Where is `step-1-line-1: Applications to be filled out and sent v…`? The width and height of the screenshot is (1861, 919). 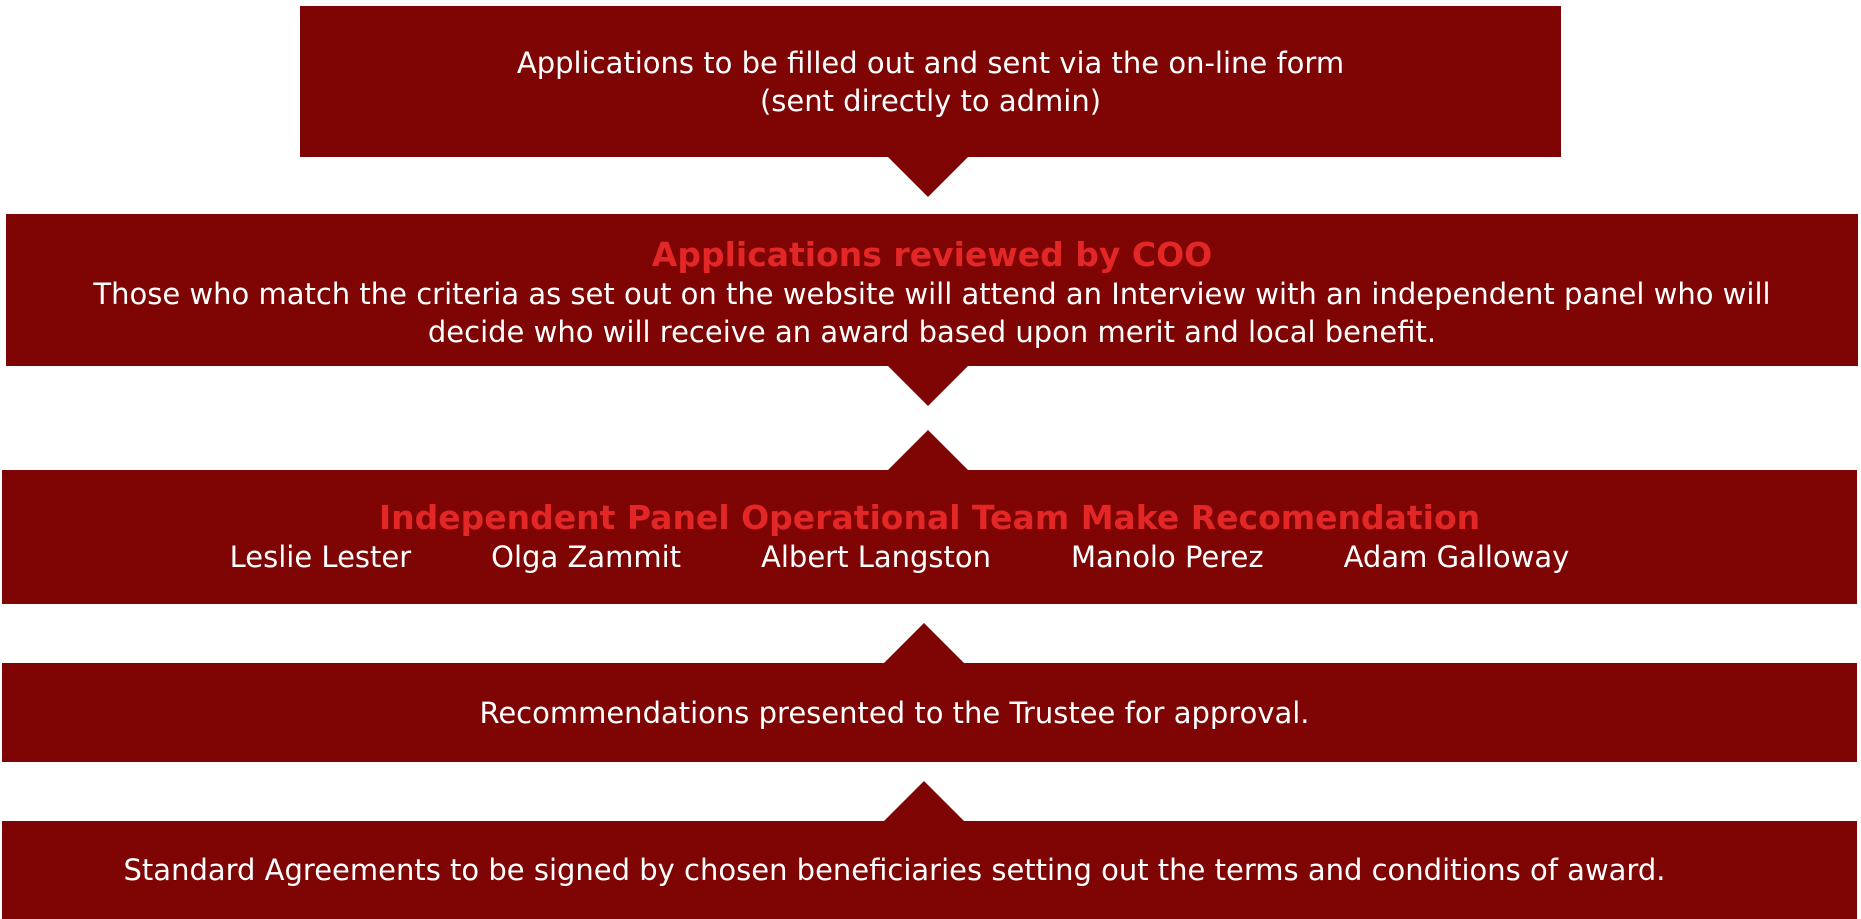 step-1-line-1: Applications to be filled out and sent v… is located at coordinates (930, 62).